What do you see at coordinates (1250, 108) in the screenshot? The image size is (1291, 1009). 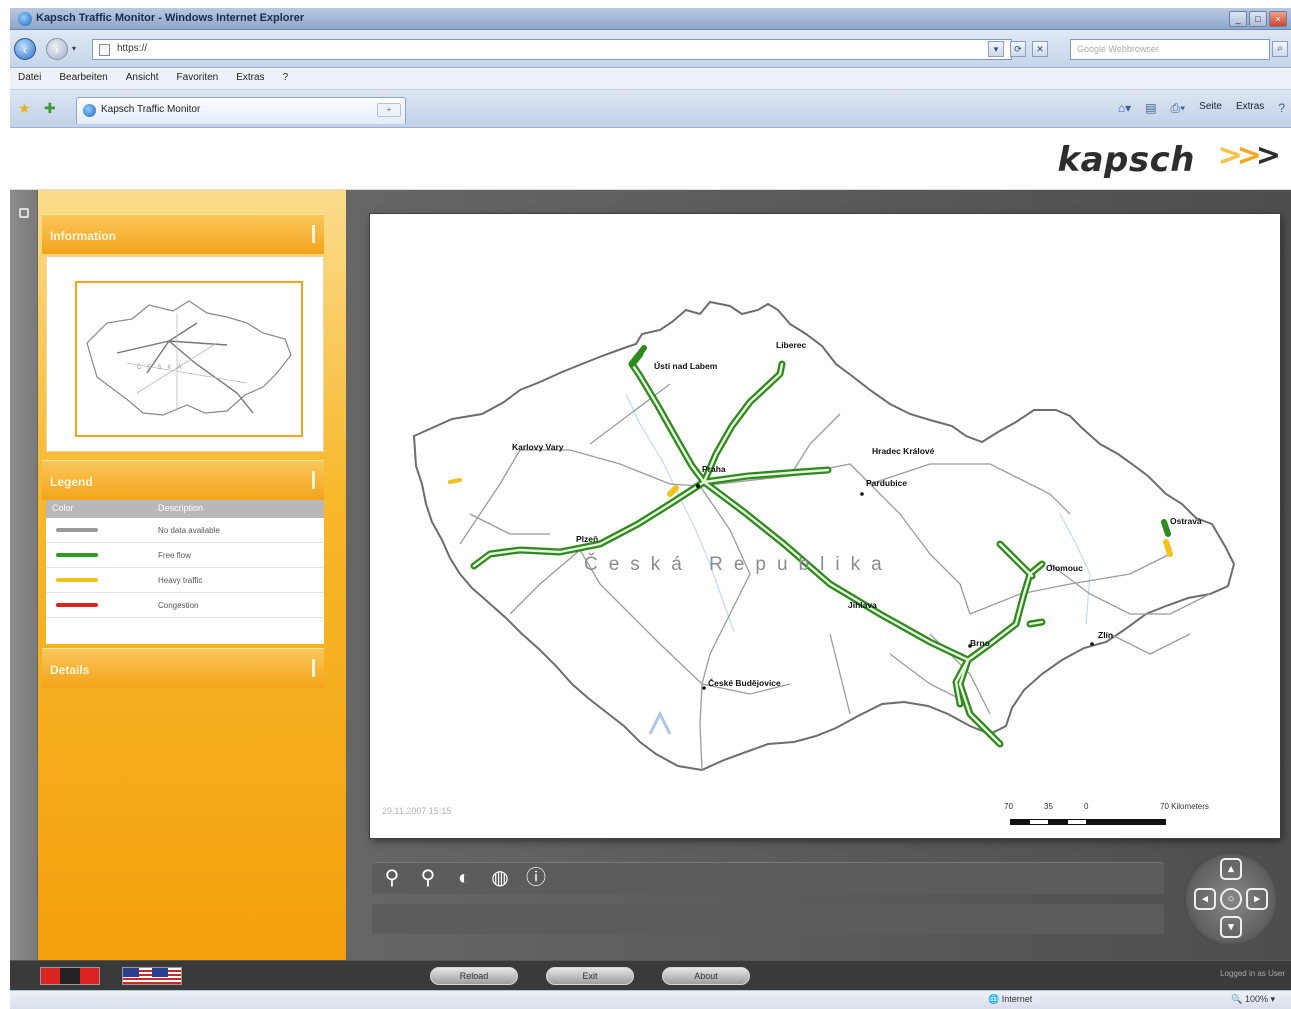 I see `tools-menu: Extras` at bounding box center [1250, 108].